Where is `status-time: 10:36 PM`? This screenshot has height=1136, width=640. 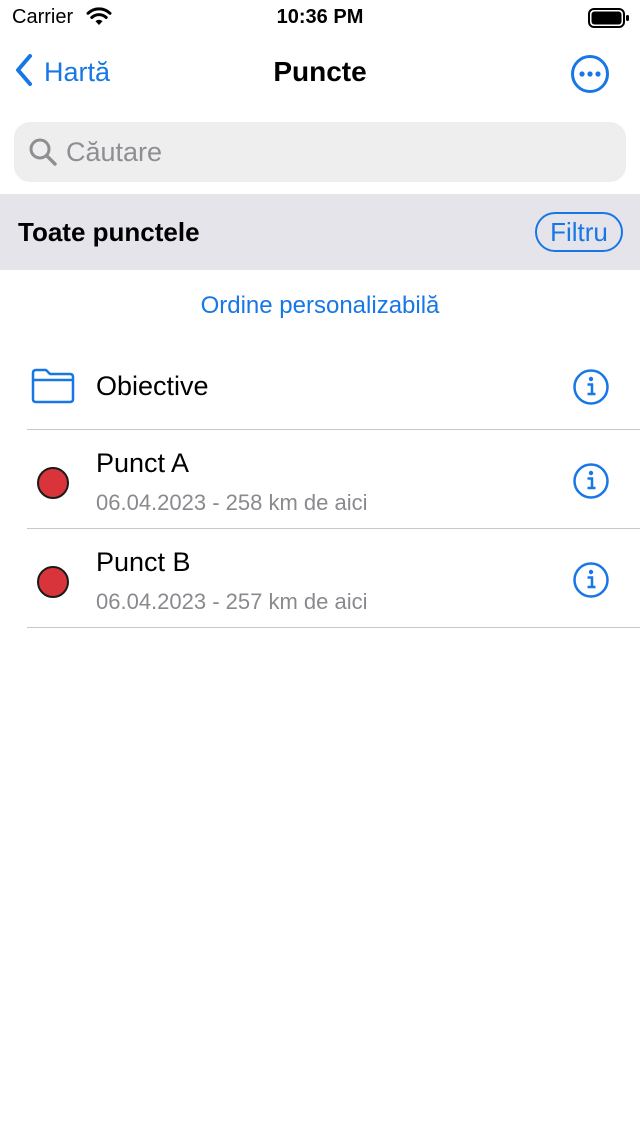 status-time: 10:36 PM is located at coordinates (320, 17).